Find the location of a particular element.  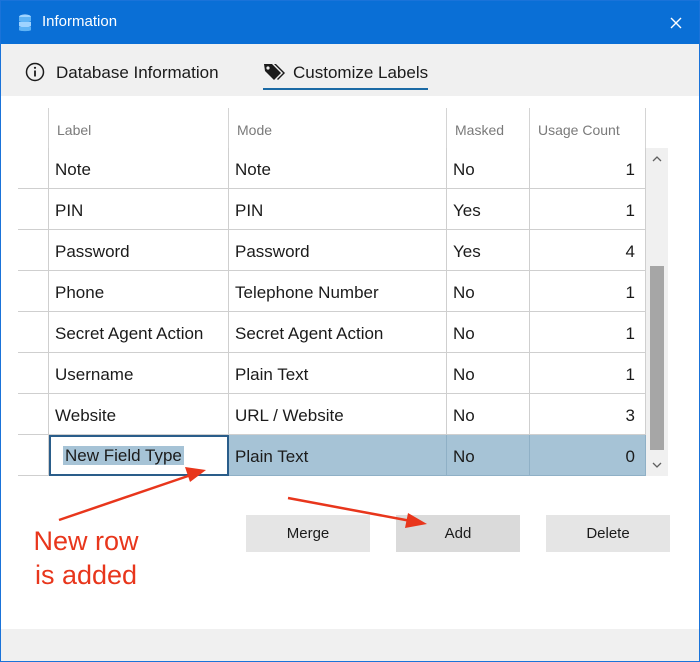

arrow-to-add-button is located at coordinates (357, 512).